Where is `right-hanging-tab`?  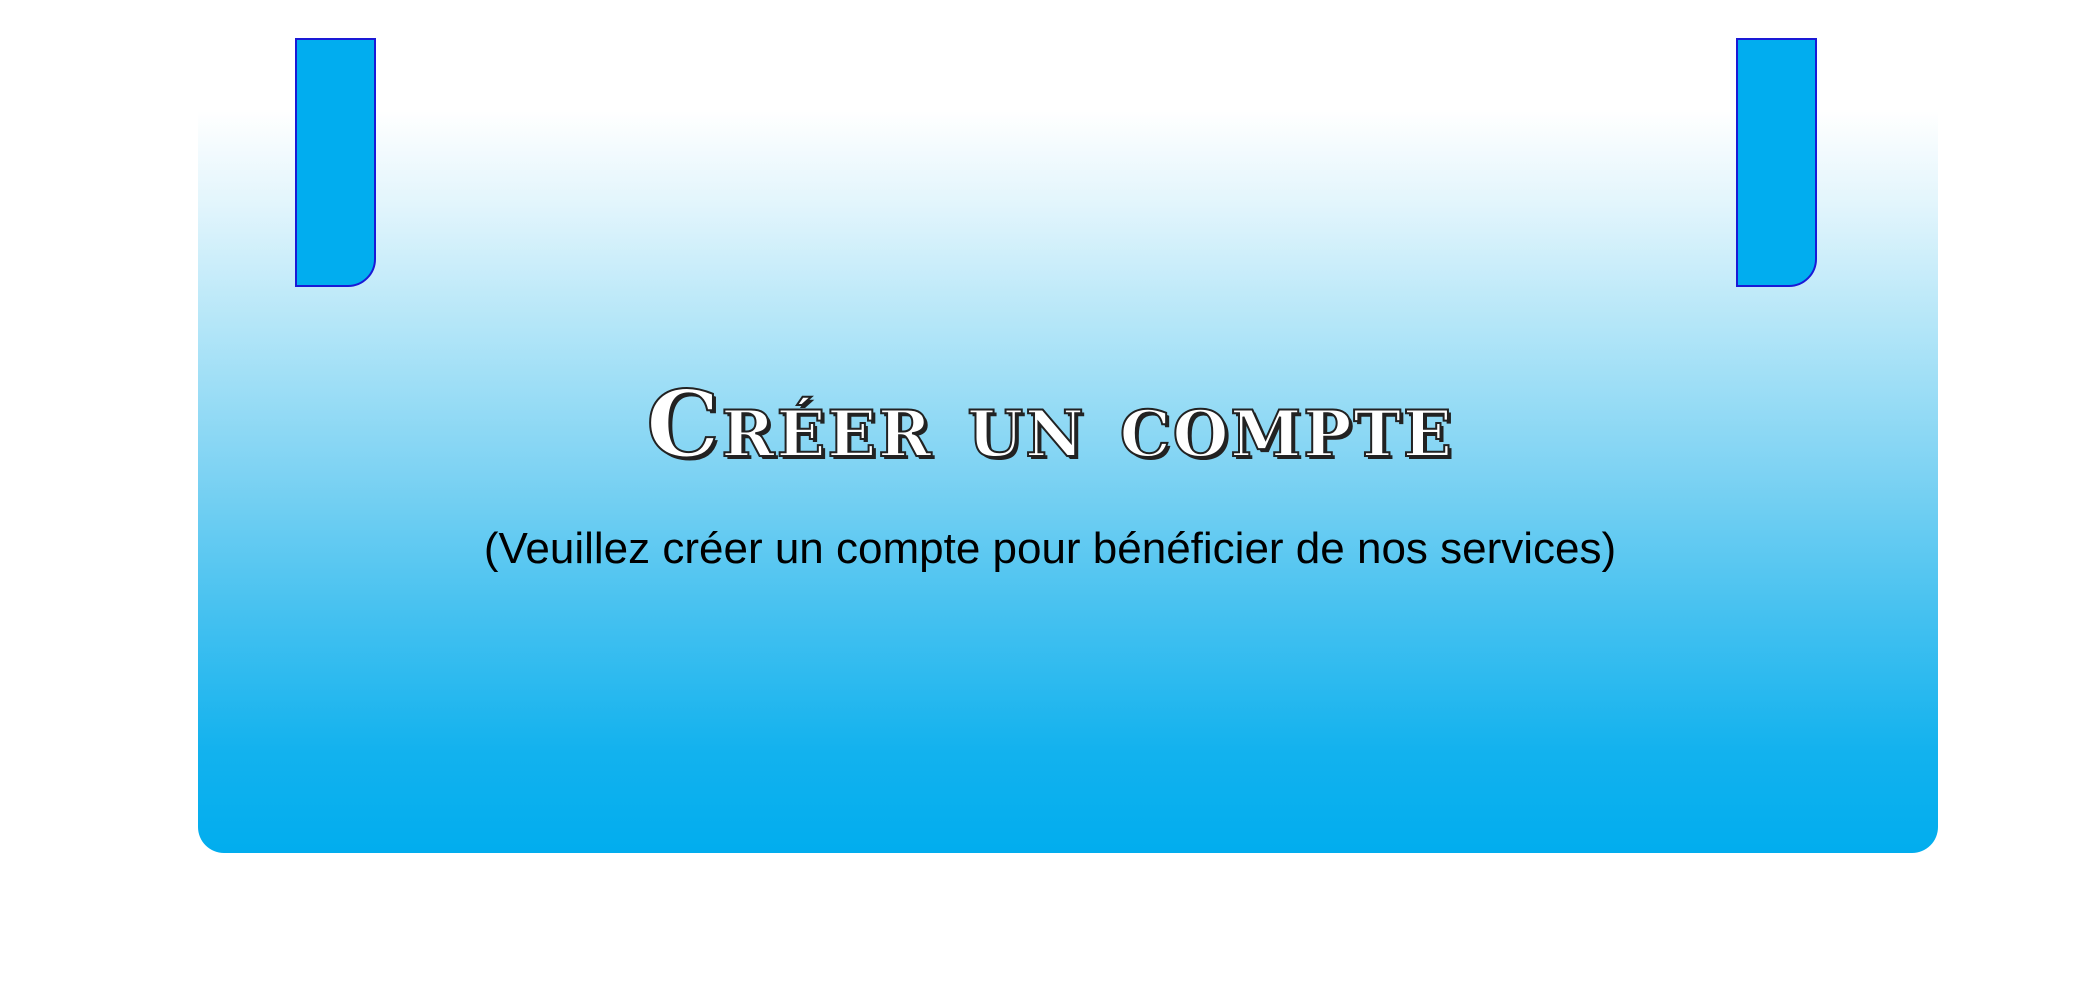 right-hanging-tab is located at coordinates (1776, 162).